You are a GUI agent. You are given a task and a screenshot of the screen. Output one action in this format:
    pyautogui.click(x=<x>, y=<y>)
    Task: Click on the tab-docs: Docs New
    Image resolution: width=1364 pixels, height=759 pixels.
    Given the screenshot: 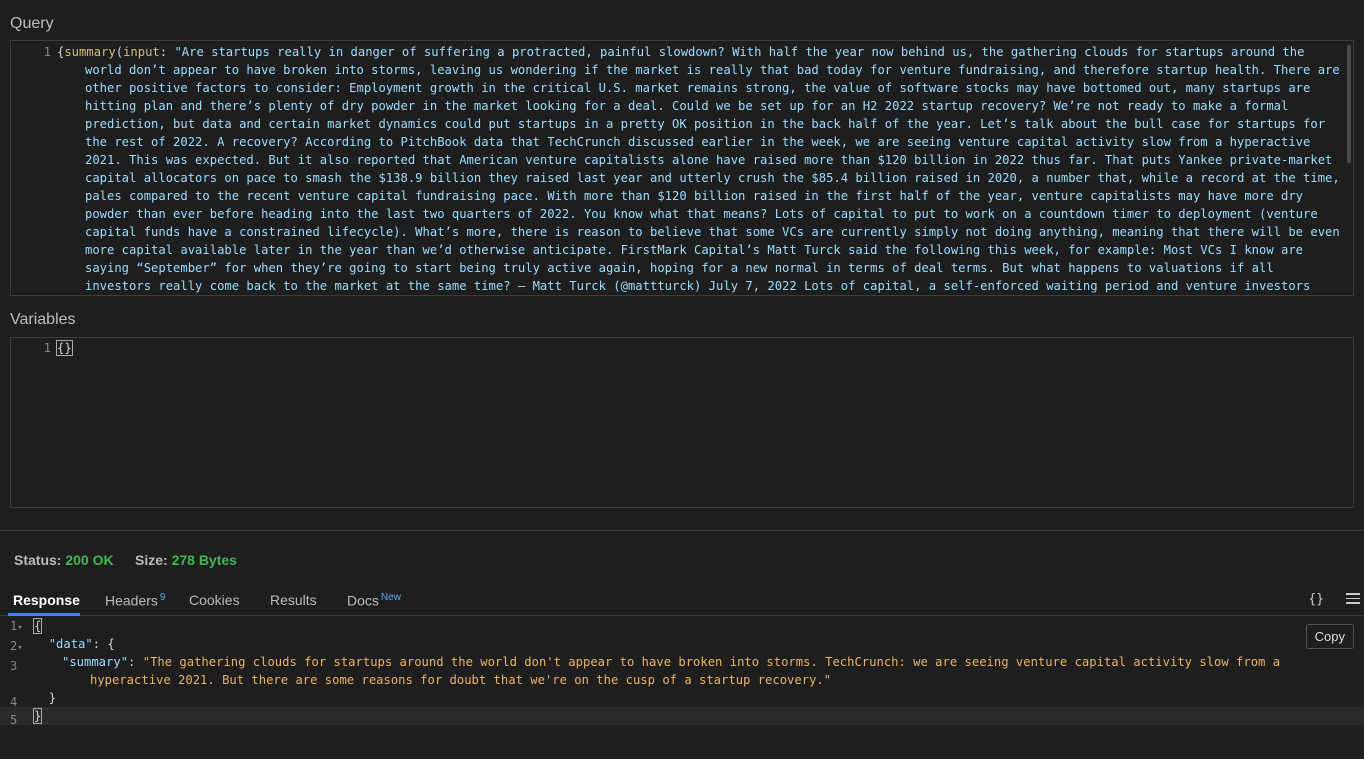 What is the action you would take?
    pyautogui.click(x=374, y=600)
    